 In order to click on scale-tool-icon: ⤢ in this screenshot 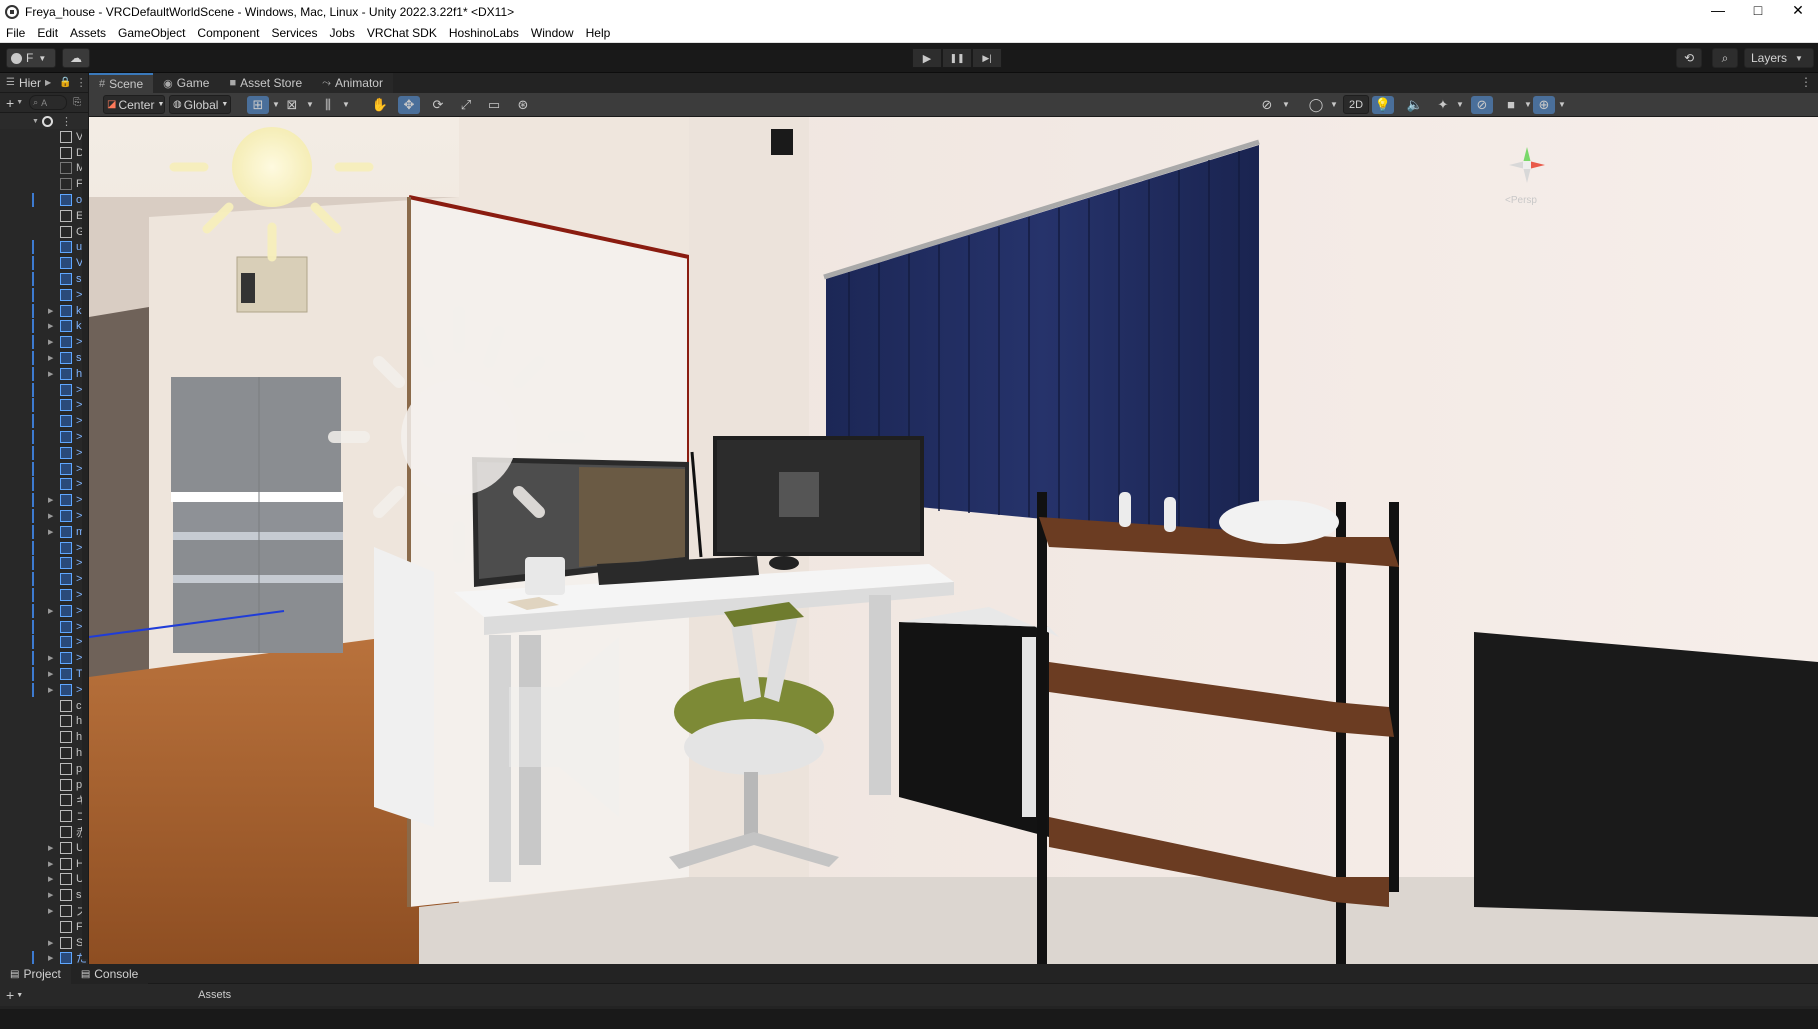, I will do `click(466, 105)`.